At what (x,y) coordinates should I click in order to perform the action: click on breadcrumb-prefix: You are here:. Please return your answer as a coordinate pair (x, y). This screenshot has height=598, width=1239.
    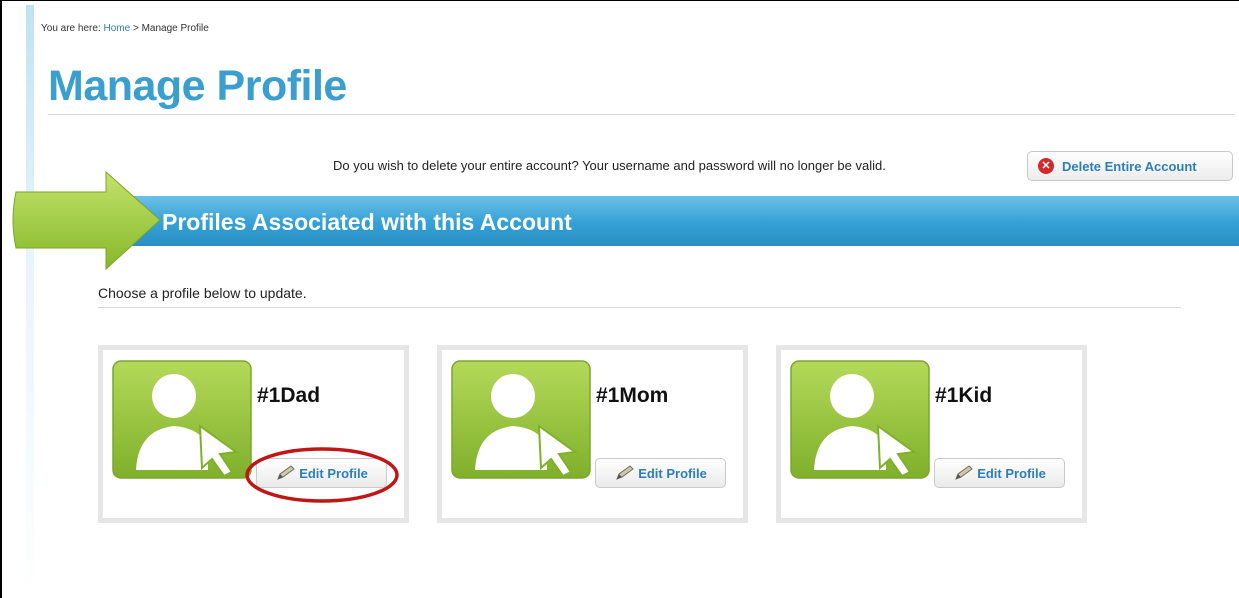
    Looking at the image, I should click on (71, 28).